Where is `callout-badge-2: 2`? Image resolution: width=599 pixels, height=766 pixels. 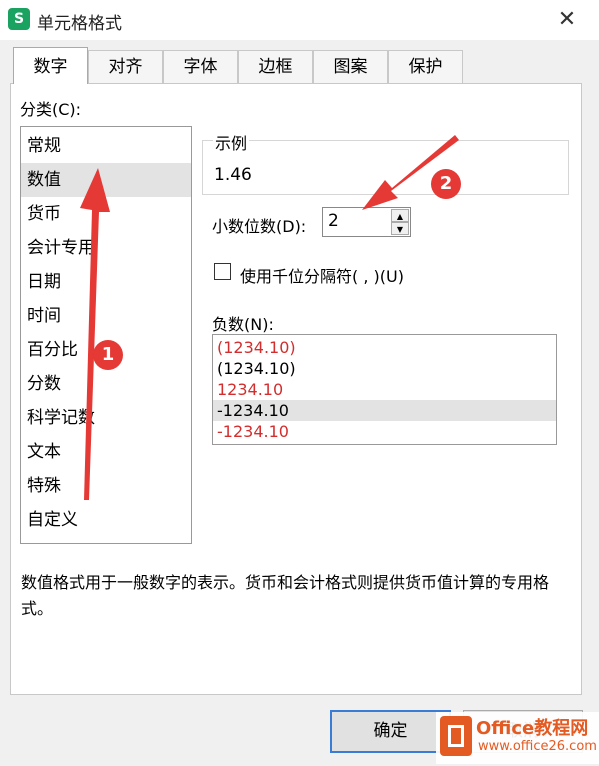 callout-badge-2: 2 is located at coordinates (446, 184).